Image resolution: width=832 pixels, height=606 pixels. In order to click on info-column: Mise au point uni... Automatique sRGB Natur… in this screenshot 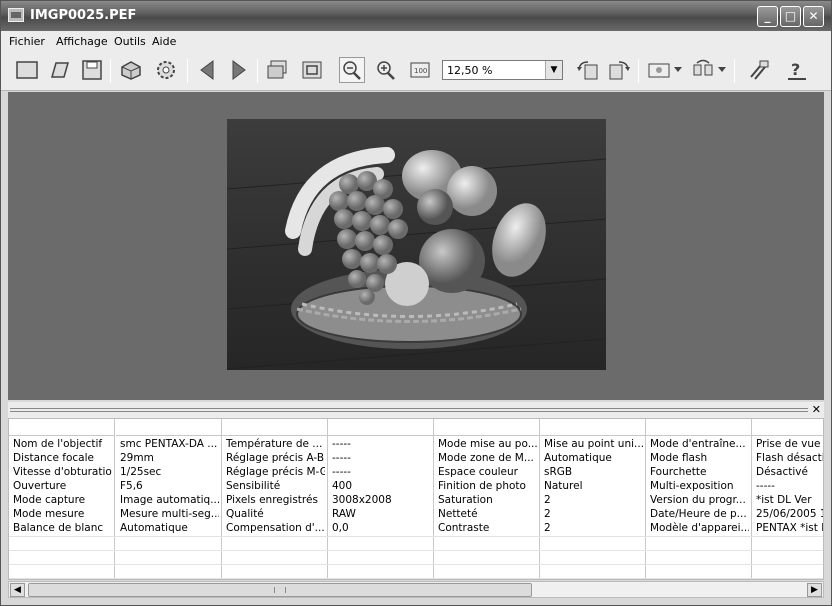, I will do `click(593, 499)`.